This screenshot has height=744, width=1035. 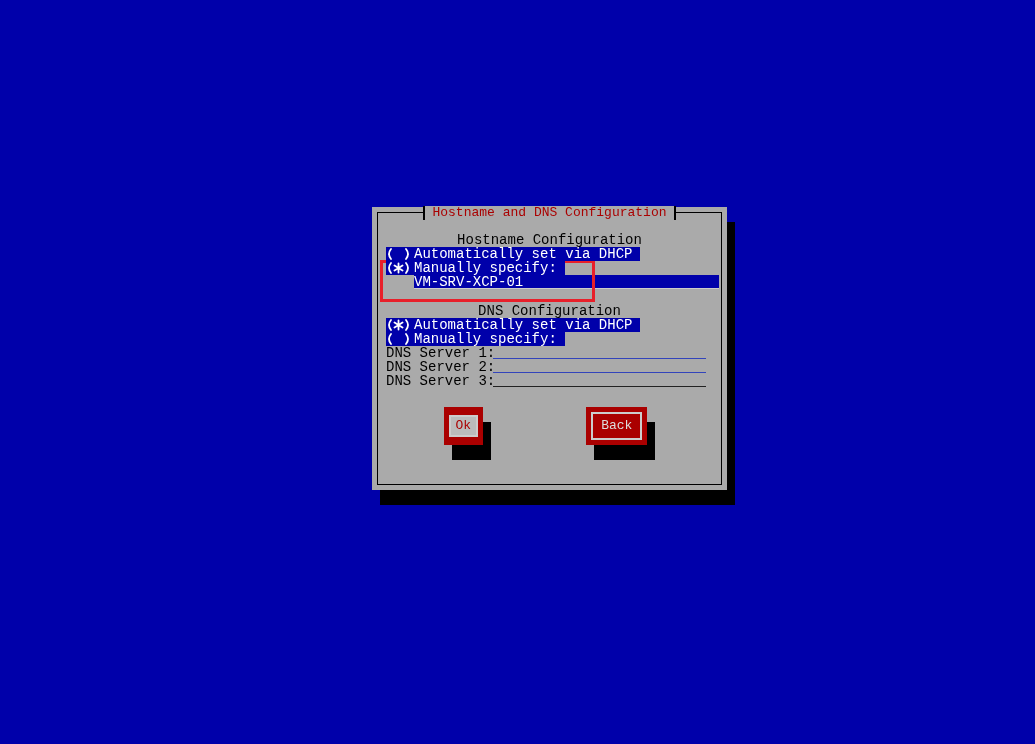 I want to click on field-label: DNS Server 1:, so click(x=439, y=353).